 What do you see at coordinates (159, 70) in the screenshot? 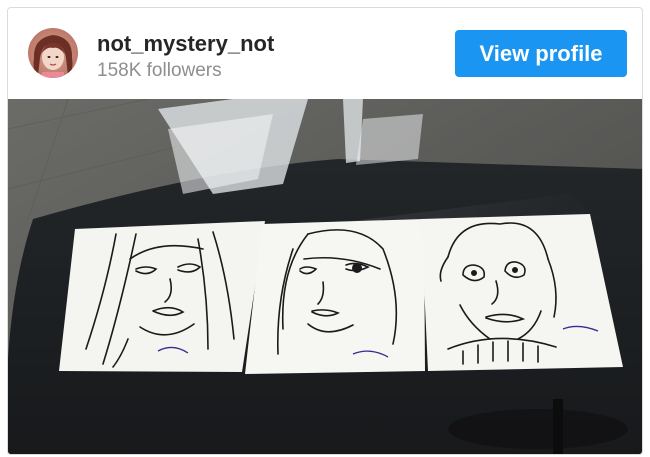
I see `follower-count: 158K followers` at bounding box center [159, 70].